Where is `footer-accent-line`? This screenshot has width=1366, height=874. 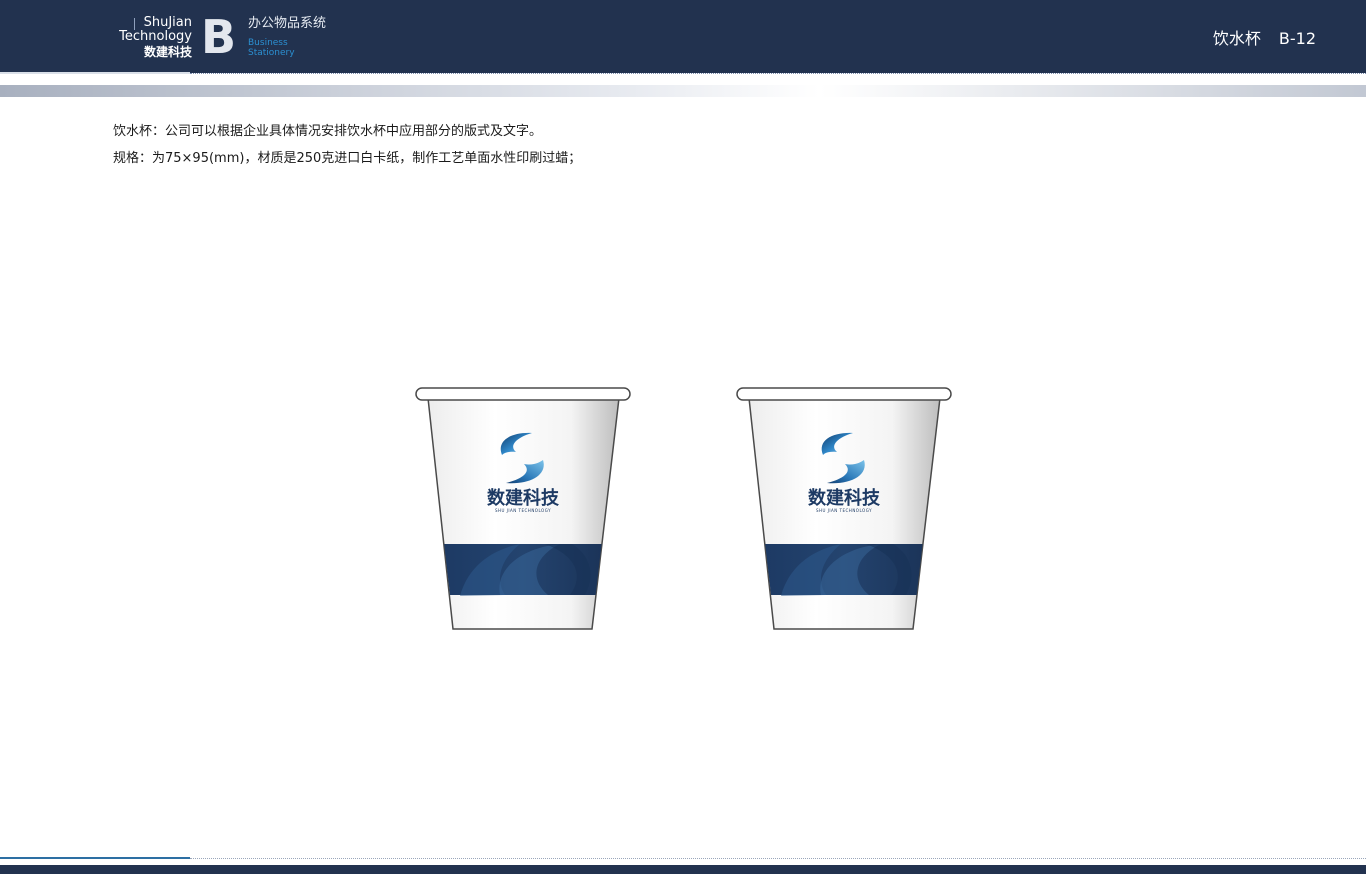 footer-accent-line is located at coordinates (95, 858).